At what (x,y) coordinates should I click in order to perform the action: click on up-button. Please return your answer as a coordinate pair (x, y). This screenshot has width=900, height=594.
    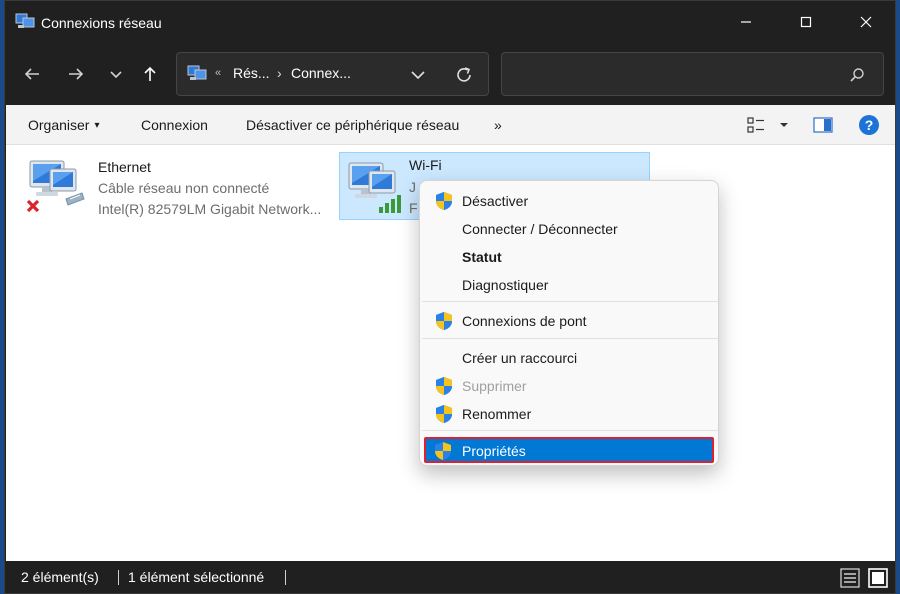
    Looking at the image, I should click on (150, 74).